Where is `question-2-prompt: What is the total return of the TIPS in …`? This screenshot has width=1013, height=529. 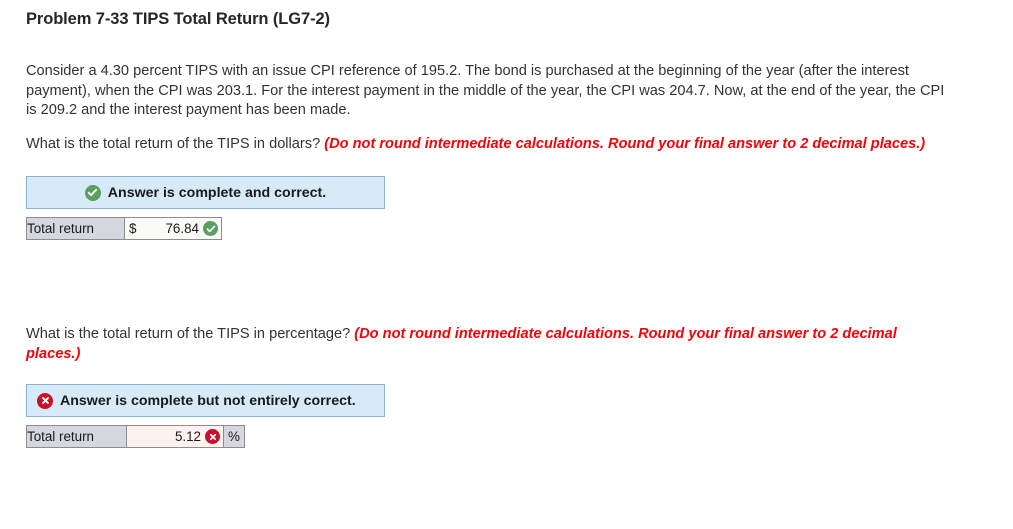
question-2-prompt: What is the total return of the TIPS in … is located at coordinates (190, 334).